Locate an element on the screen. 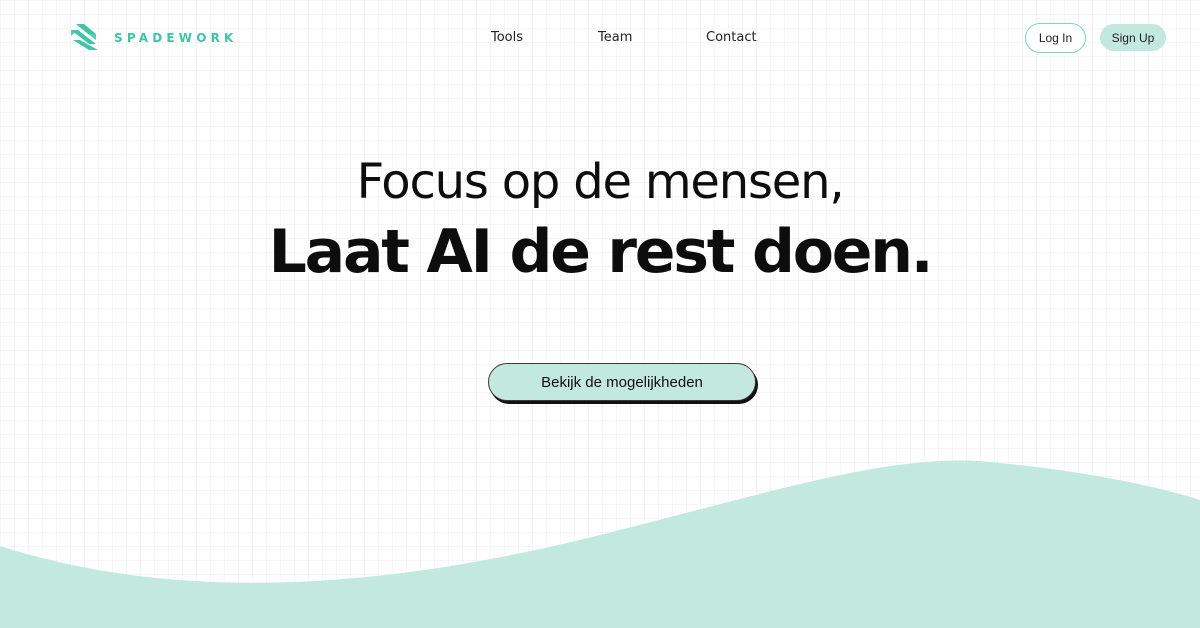 The height and width of the screenshot is (628, 1200). nav-link-team: Team is located at coordinates (615, 37).